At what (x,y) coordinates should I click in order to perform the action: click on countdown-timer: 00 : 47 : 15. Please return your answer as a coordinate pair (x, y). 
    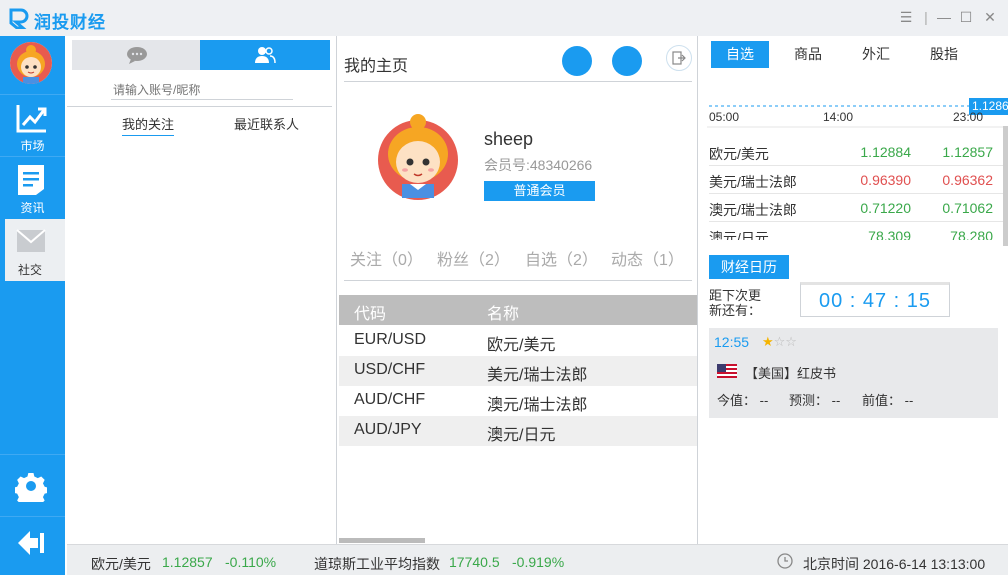
    Looking at the image, I should click on (875, 299).